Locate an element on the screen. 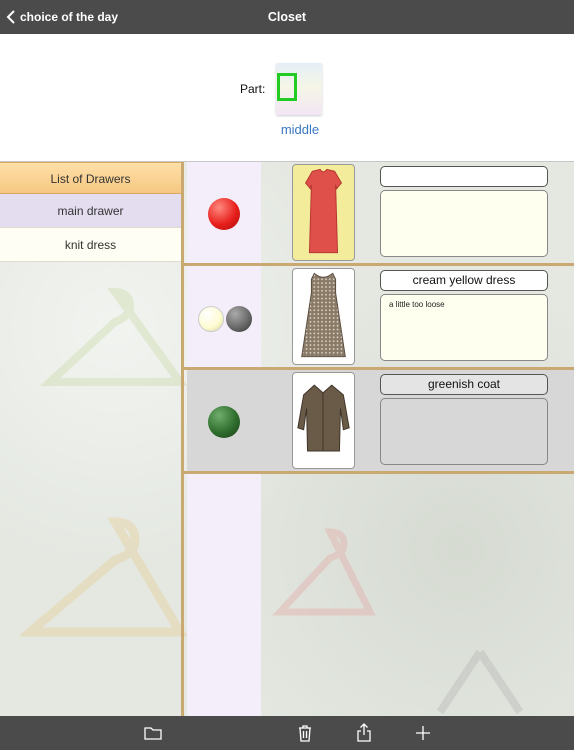 The width and height of the screenshot is (574, 750). item-name-field: cream yellow dress is located at coordinates (464, 280).